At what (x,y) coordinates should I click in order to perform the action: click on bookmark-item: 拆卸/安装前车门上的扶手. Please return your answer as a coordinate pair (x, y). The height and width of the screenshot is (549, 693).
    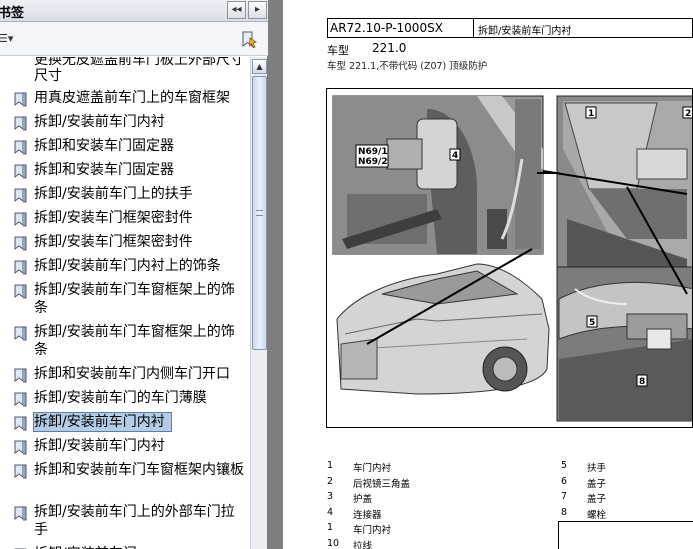
    Looking at the image, I should click on (131, 196).